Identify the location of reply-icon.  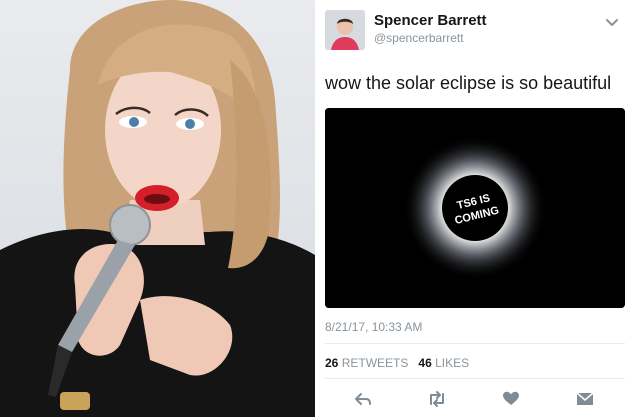
(363, 399).